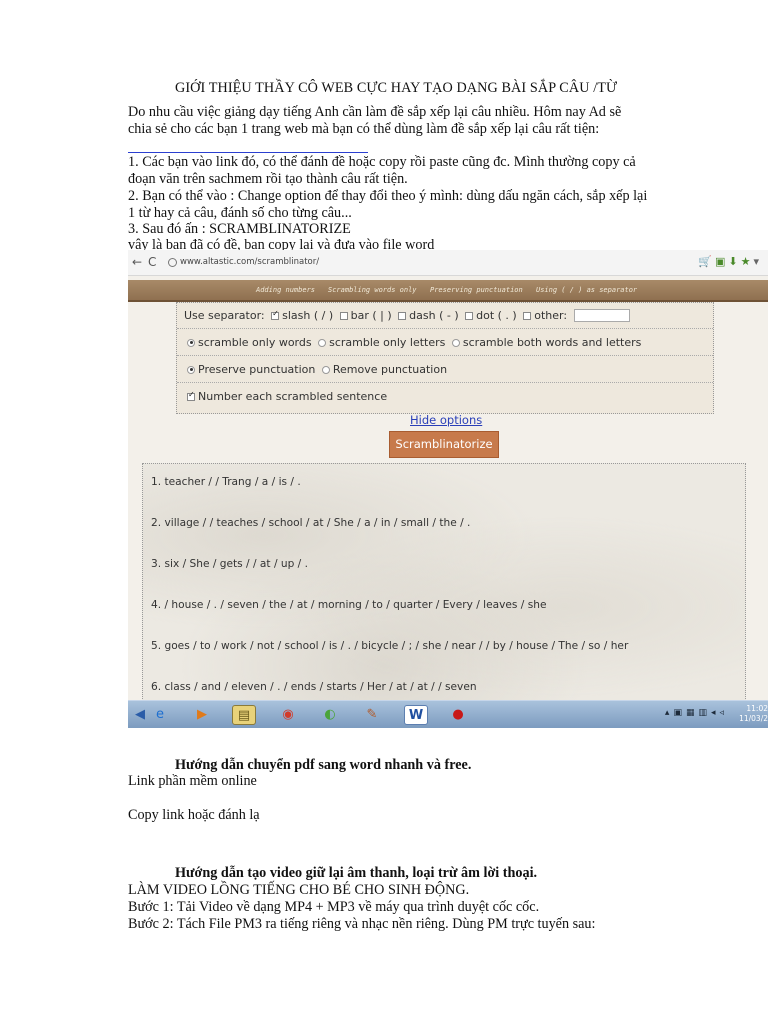 The image size is (768, 1024). What do you see at coordinates (226, 482) in the screenshot?
I see `result-line: 1. teacher / / Trang / a / is / .` at bounding box center [226, 482].